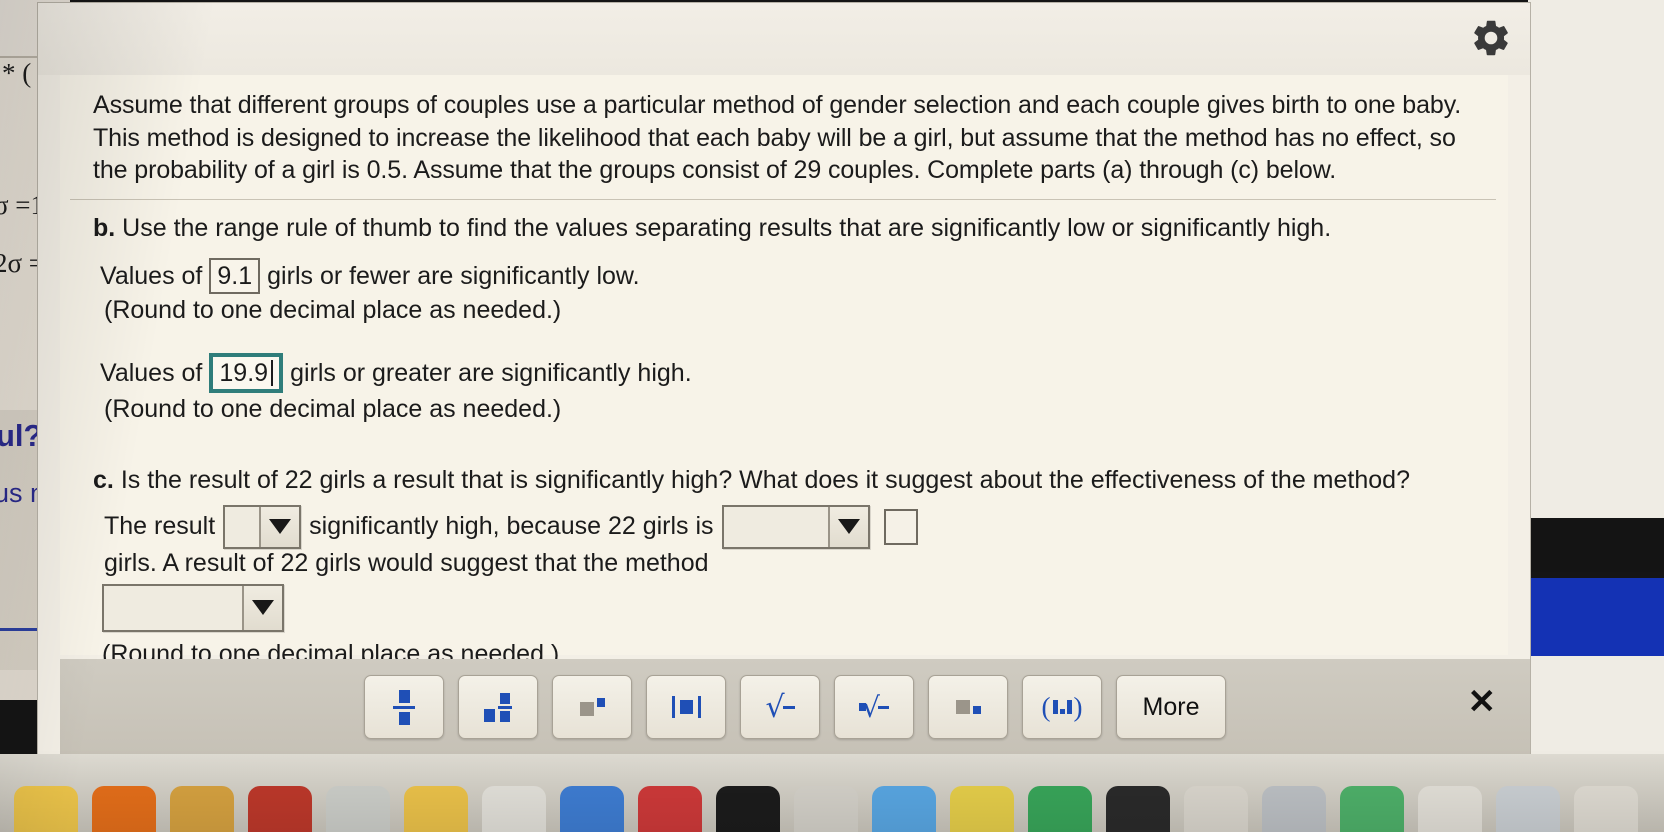  What do you see at coordinates (104, 227) in the screenshot?
I see `part-b-label: b.` at bounding box center [104, 227].